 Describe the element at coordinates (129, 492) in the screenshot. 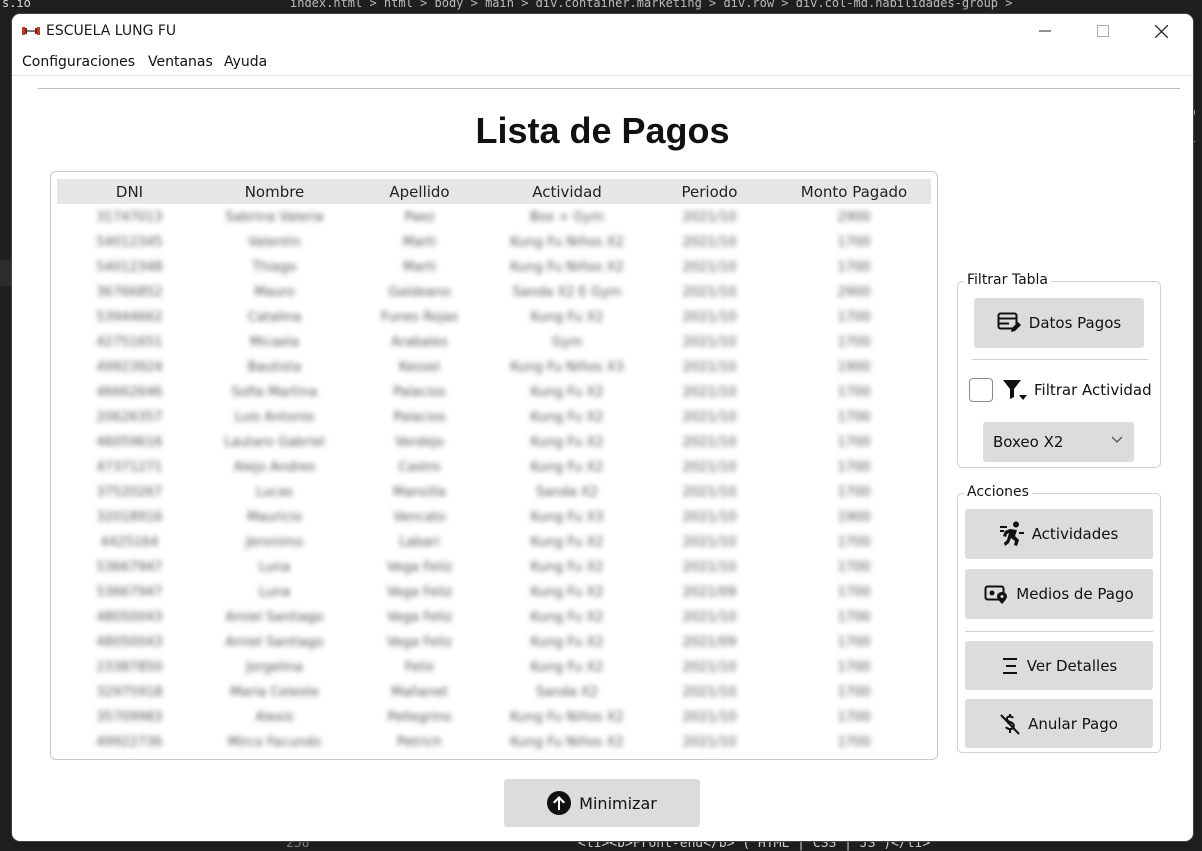

I see `table-cell: 37520267` at that location.